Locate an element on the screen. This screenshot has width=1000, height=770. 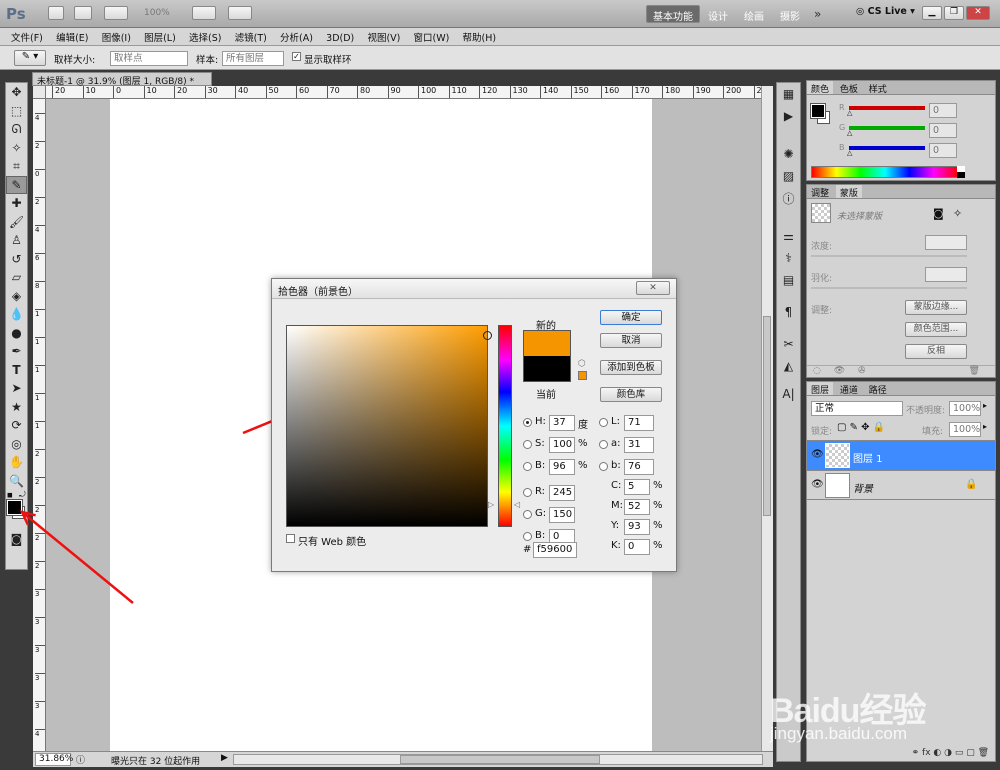
channel-b-value: 0 is located at coordinates (943, 150).